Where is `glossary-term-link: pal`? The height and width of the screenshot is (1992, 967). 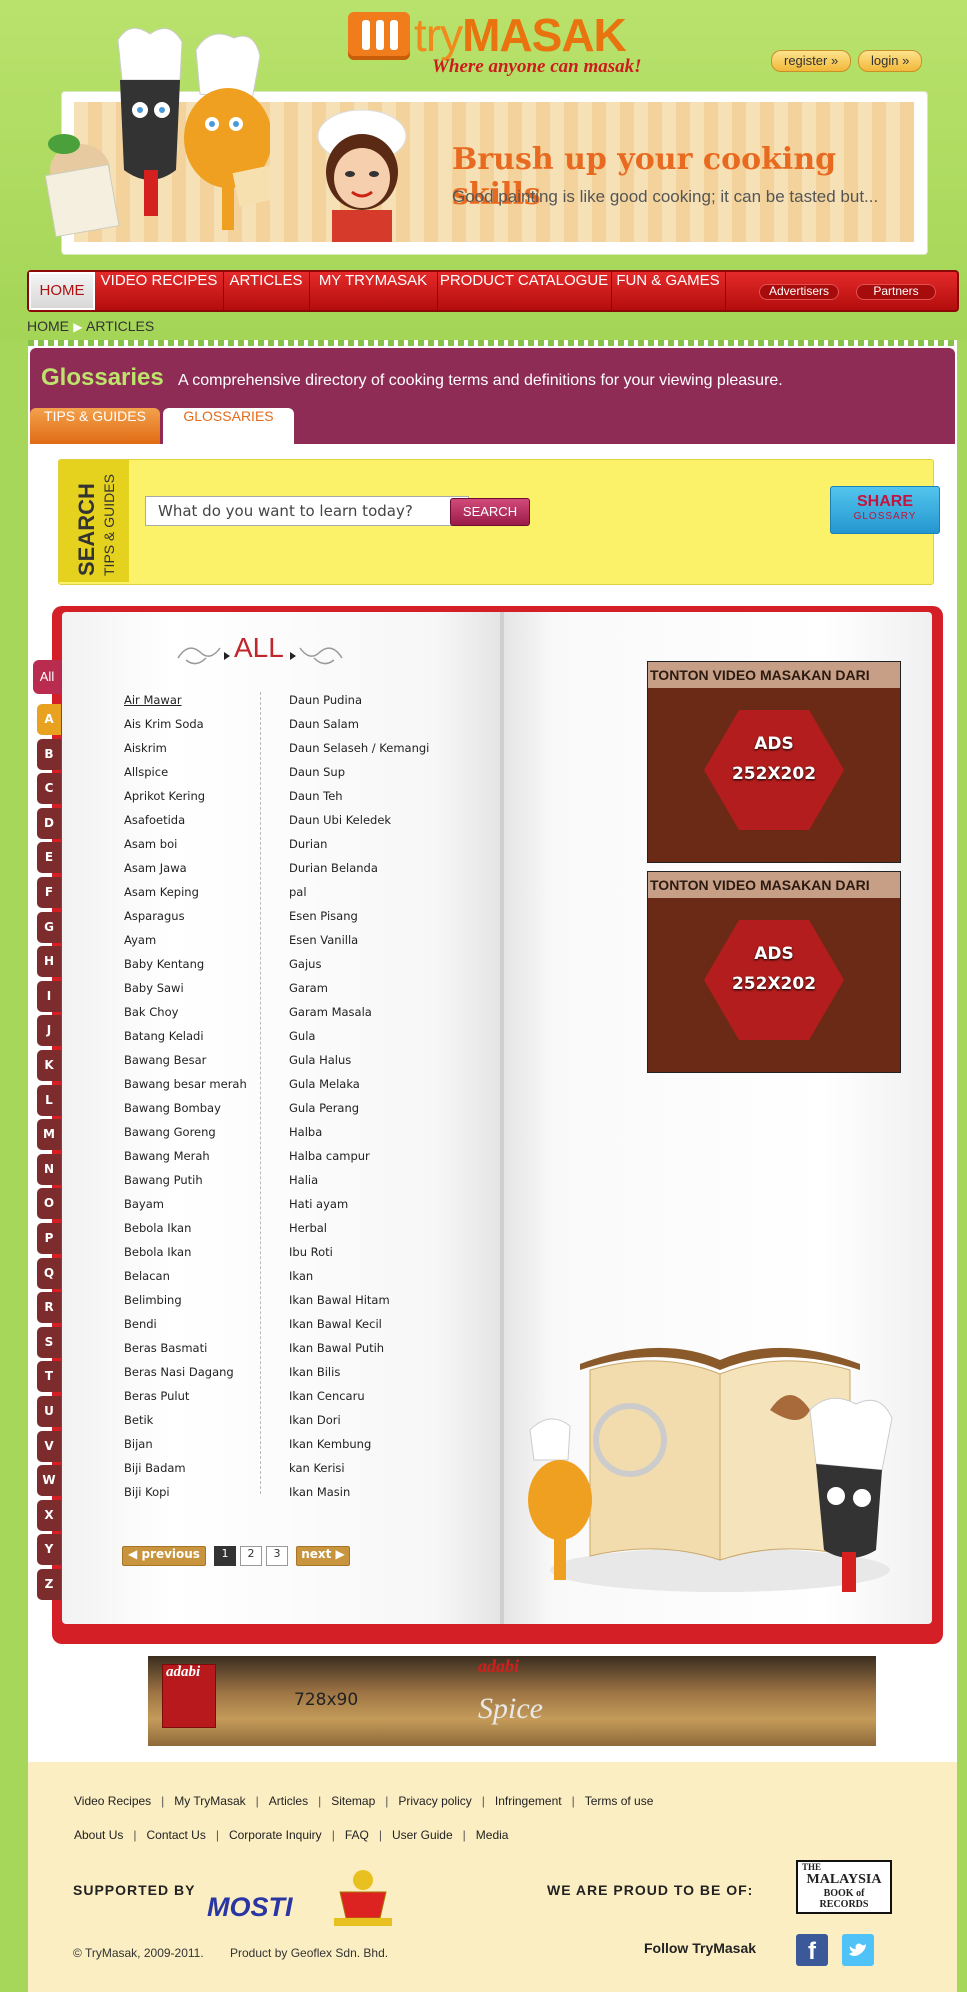
glossary-term-link: pal is located at coordinates (364, 894).